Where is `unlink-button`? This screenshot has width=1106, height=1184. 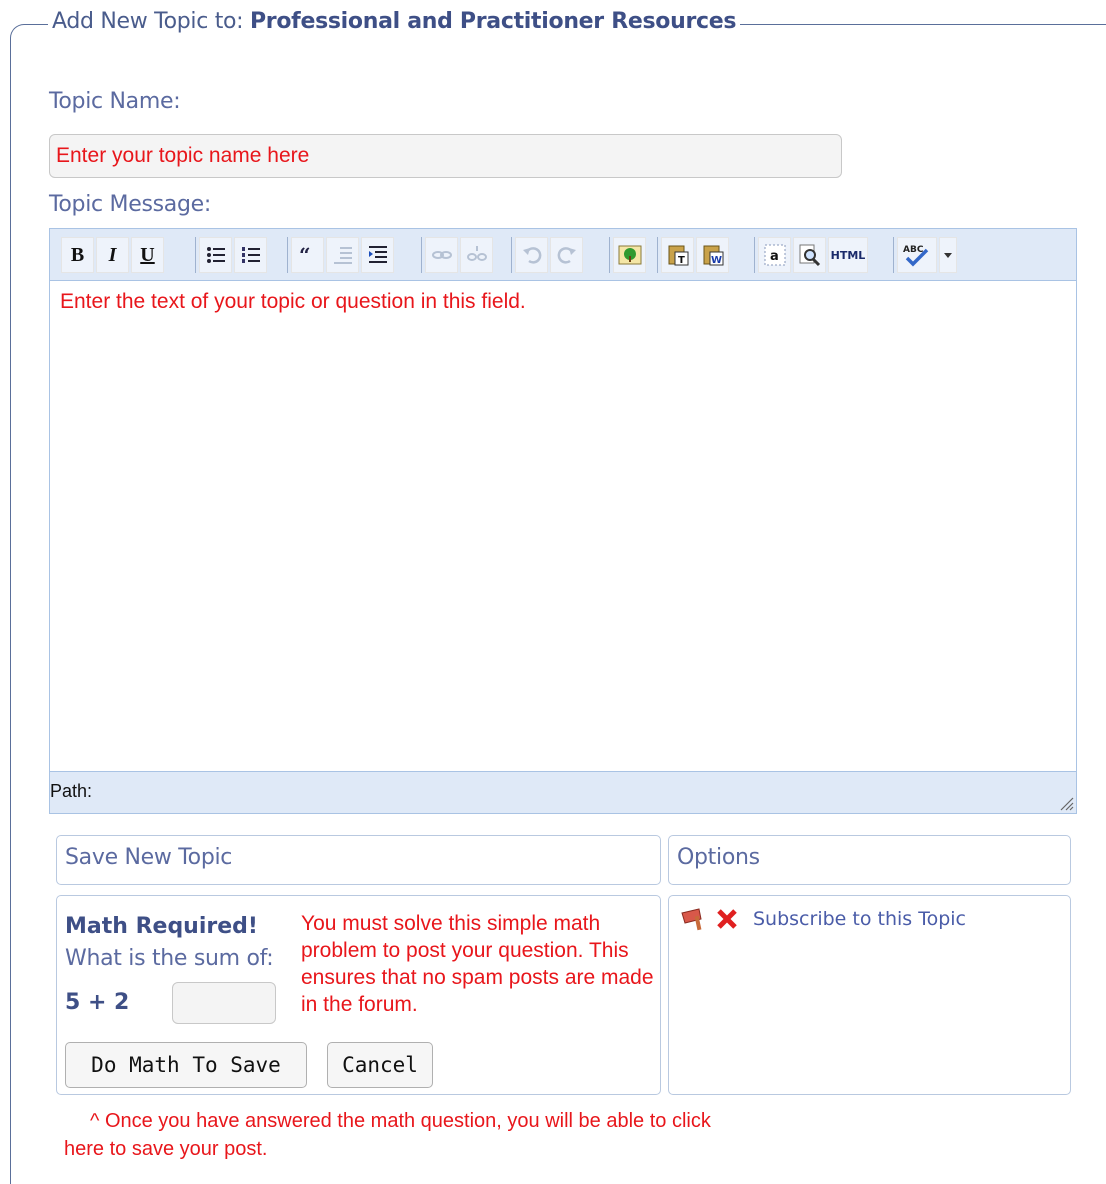
unlink-button is located at coordinates (476, 255).